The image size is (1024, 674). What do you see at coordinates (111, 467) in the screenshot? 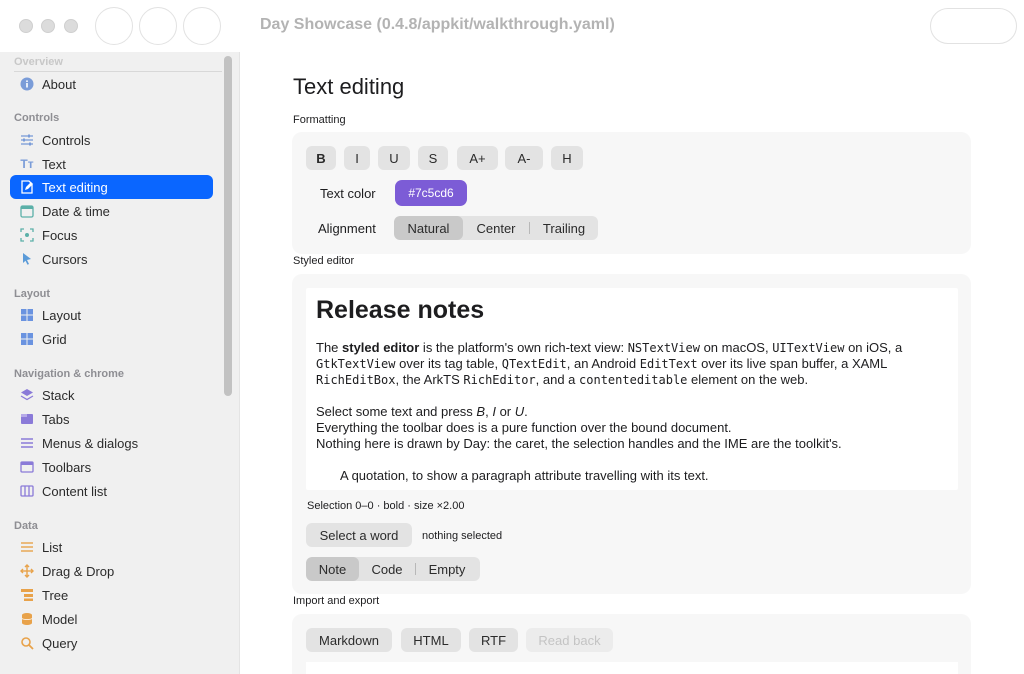
I see `sidebar-item-toolbars: Toolbars` at bounding box center [111, 467].